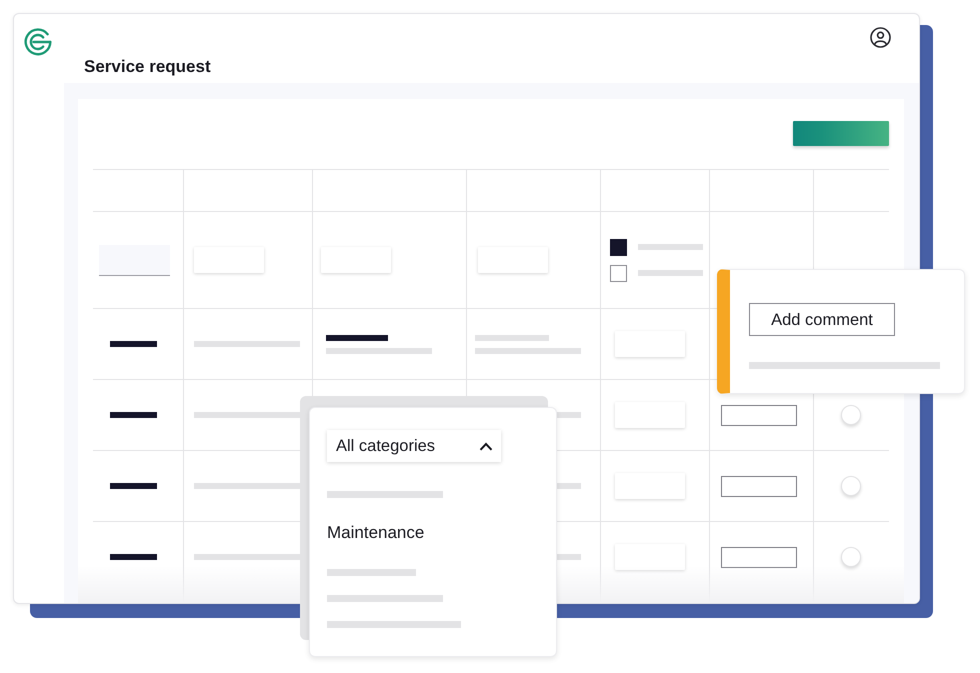 The height and width of the screenshot is (673, 980). I want to click on page-title: Service request, so click(147, 67).